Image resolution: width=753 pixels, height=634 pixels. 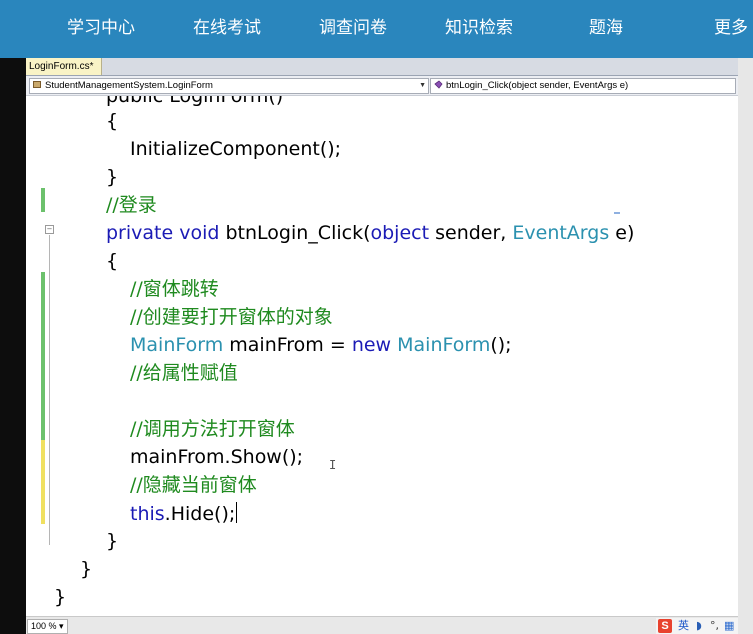 What do you see at coordinates (745, 346) in the screenshot?
I see `right-strip` at bounding box center [745, 346].